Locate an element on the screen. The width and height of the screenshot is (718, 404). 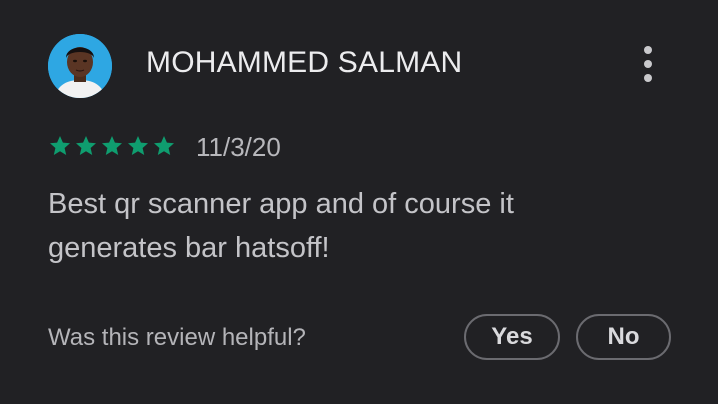
more-options-button is located at coordinates (648, 64).